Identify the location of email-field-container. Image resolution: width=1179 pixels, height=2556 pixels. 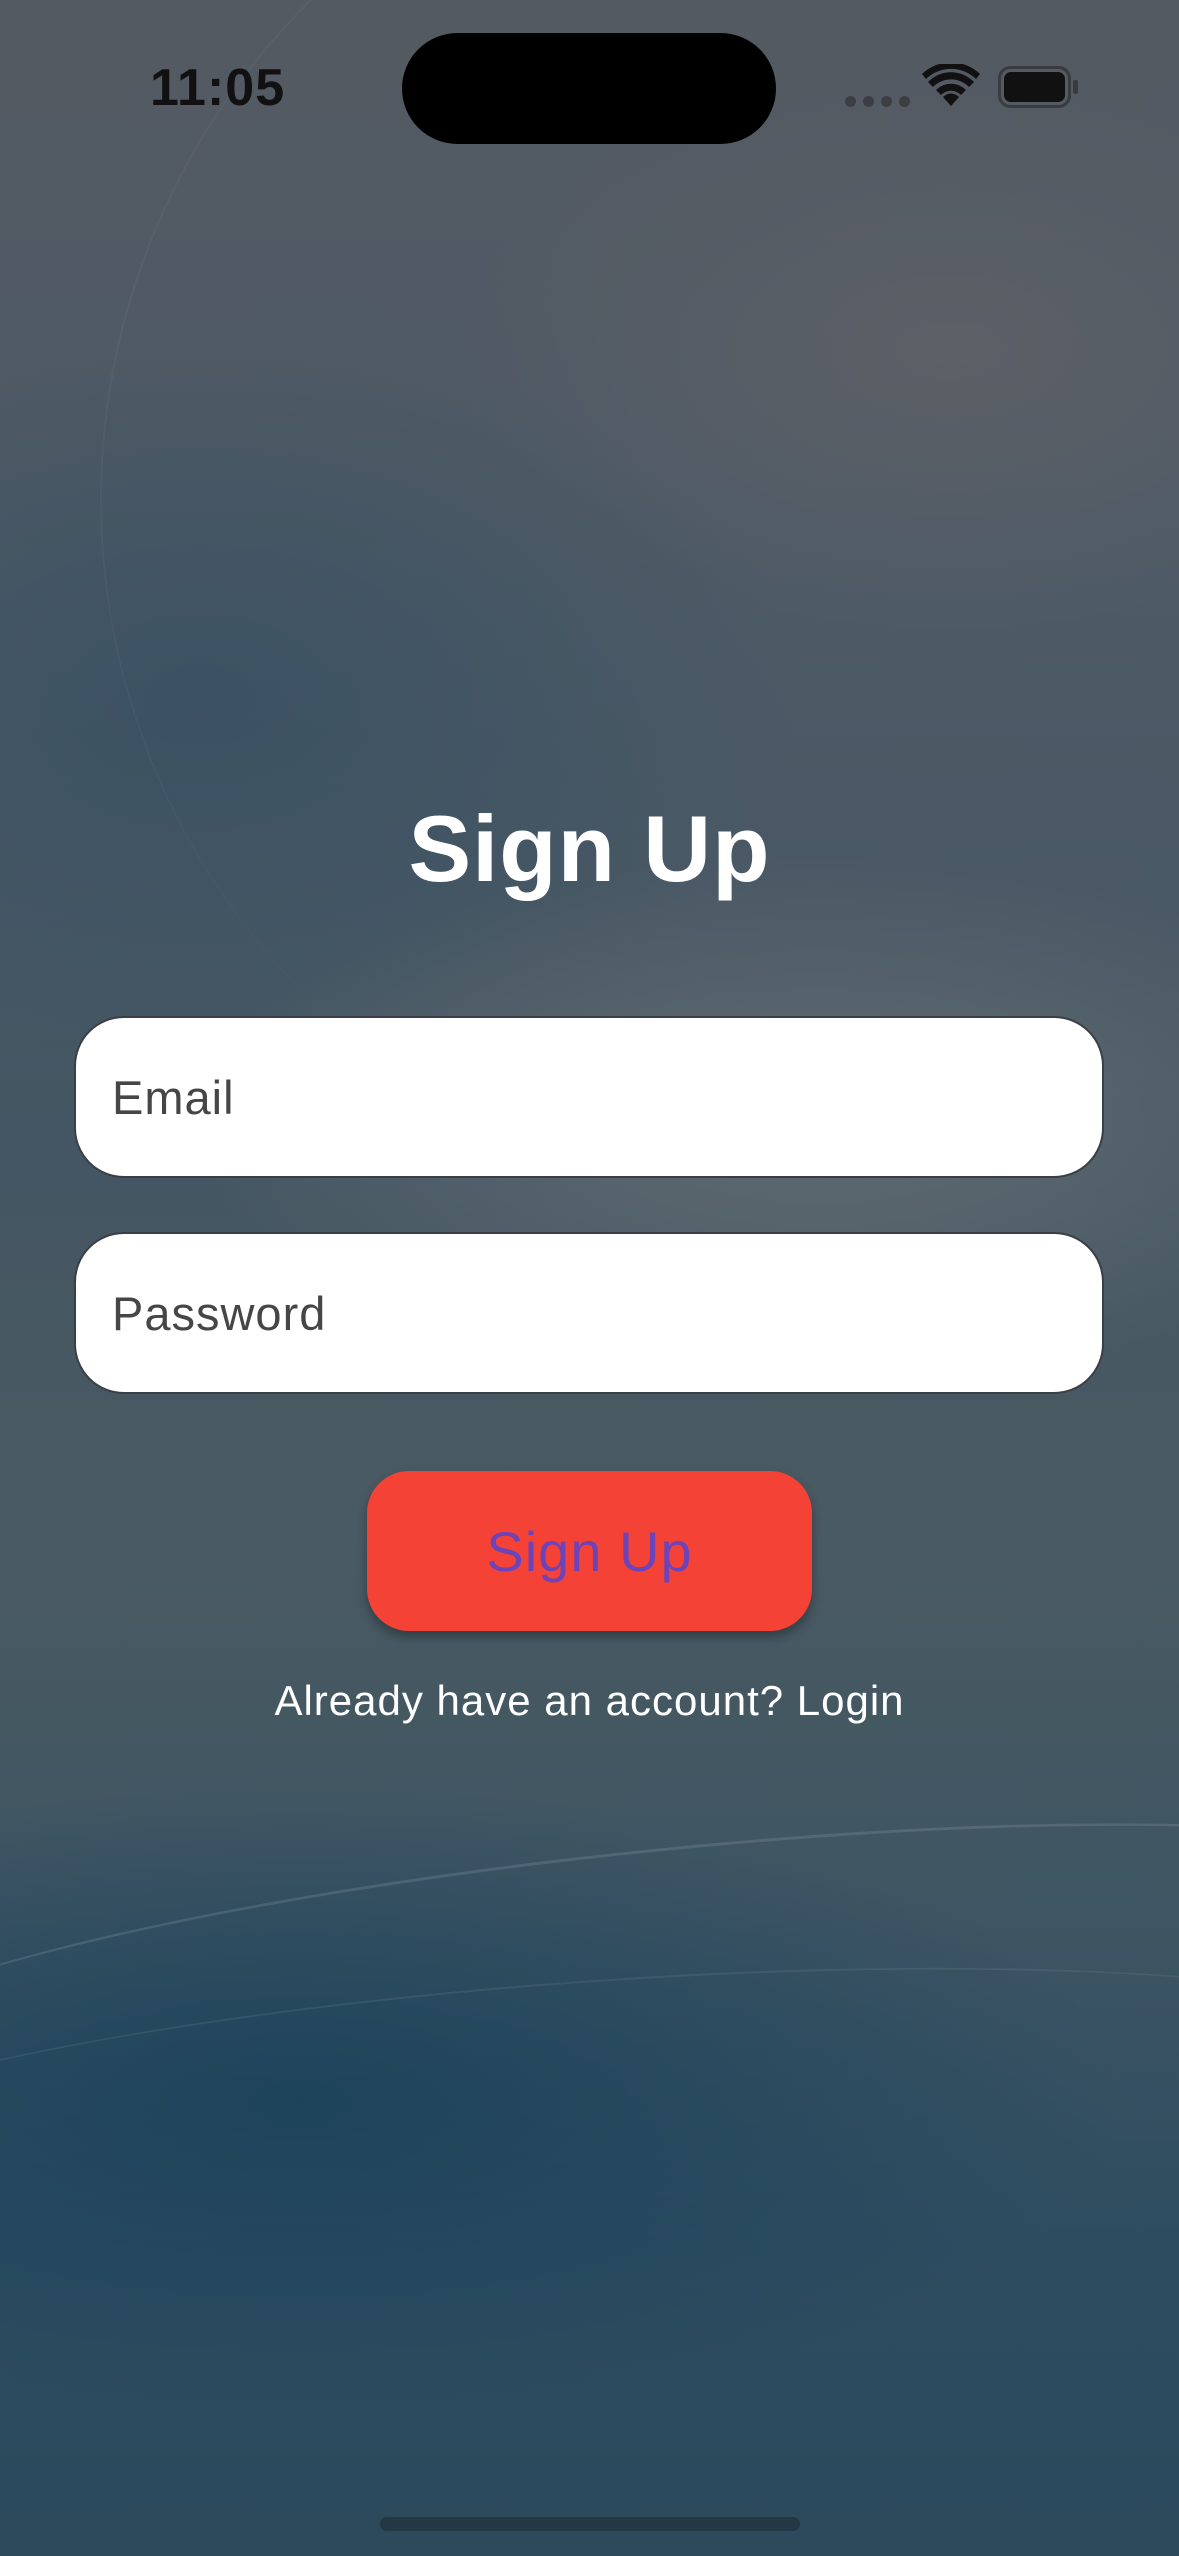
(589, 1097).